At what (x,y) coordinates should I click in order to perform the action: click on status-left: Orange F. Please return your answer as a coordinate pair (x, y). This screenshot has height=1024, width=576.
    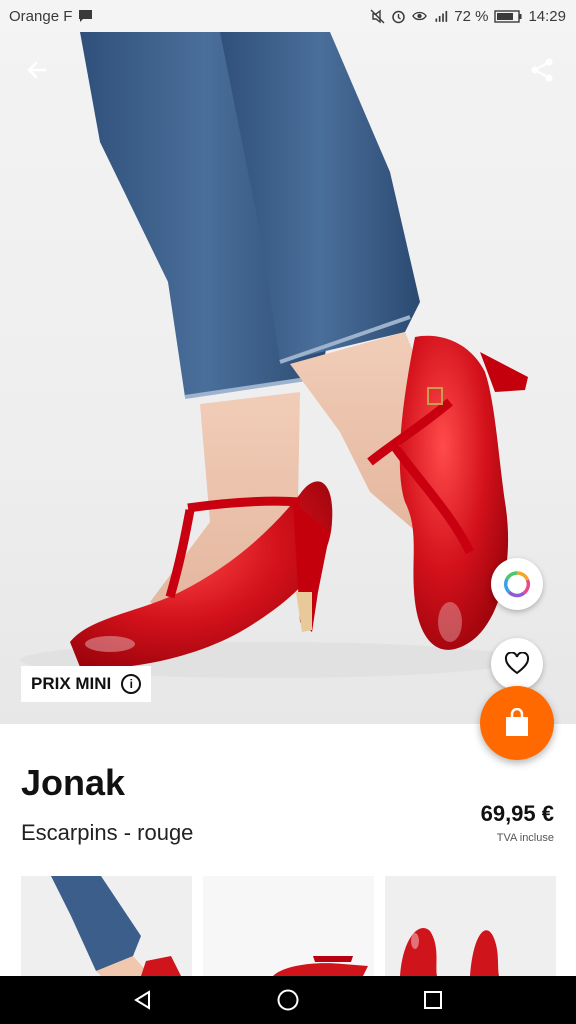
    Looking at the image, I should click on (51, 16).